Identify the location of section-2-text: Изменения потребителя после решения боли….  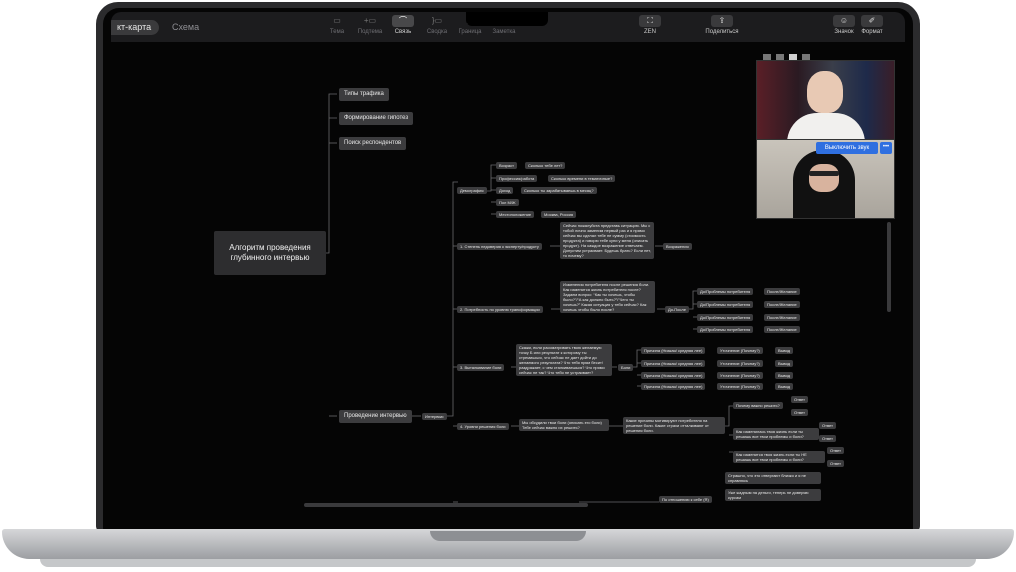
(607, 297).